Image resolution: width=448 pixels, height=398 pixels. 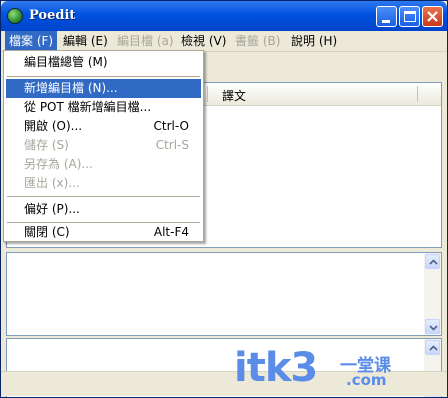 I want to click on menu-item-close: 關閉 (C) Alt-F4, so click(x=103, y=232).